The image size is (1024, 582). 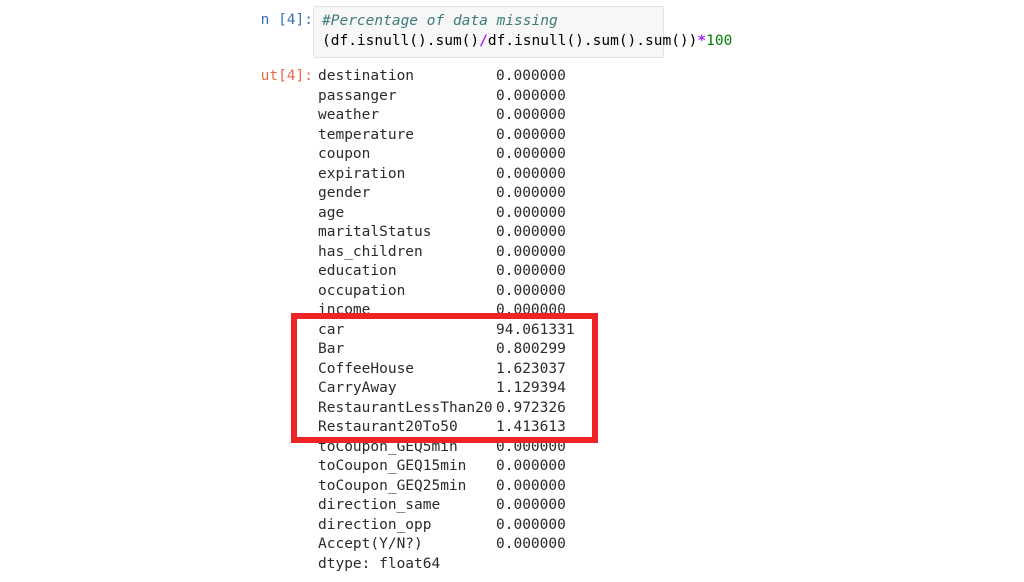 What do you see at coordinates (442, 97) in the screenshot?
I see `series-row: passanger 0.000000` at bounding box center [442, 97].